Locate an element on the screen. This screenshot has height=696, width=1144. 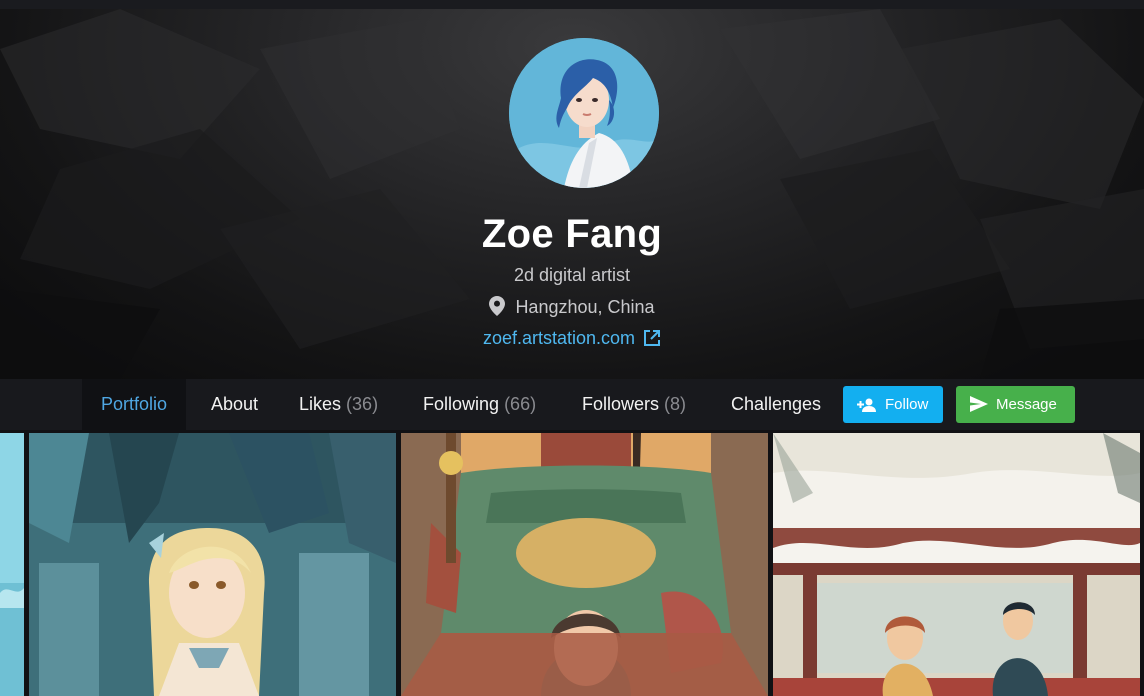
message-button: Message is located at coordinates (1015, 404).